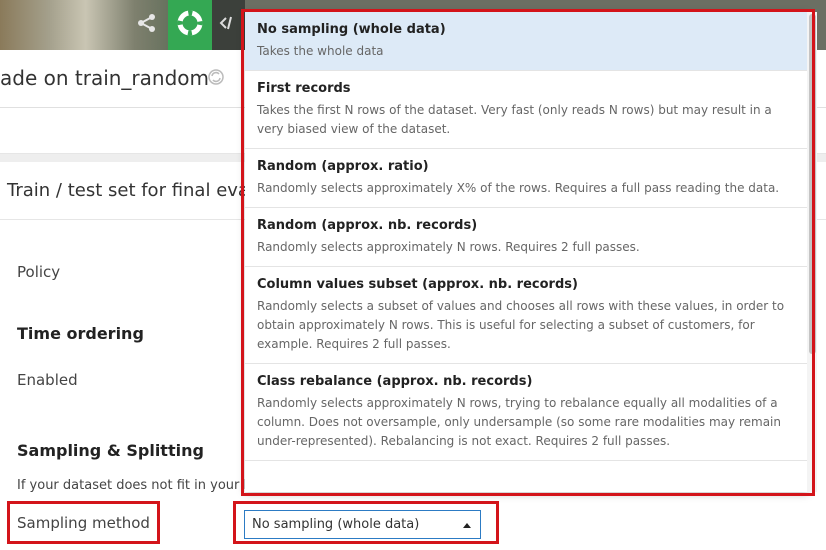 Image resolution: width=826 pixels, height=550 pixels. I want to click on lifebuoy-icon, so click(190, 25).